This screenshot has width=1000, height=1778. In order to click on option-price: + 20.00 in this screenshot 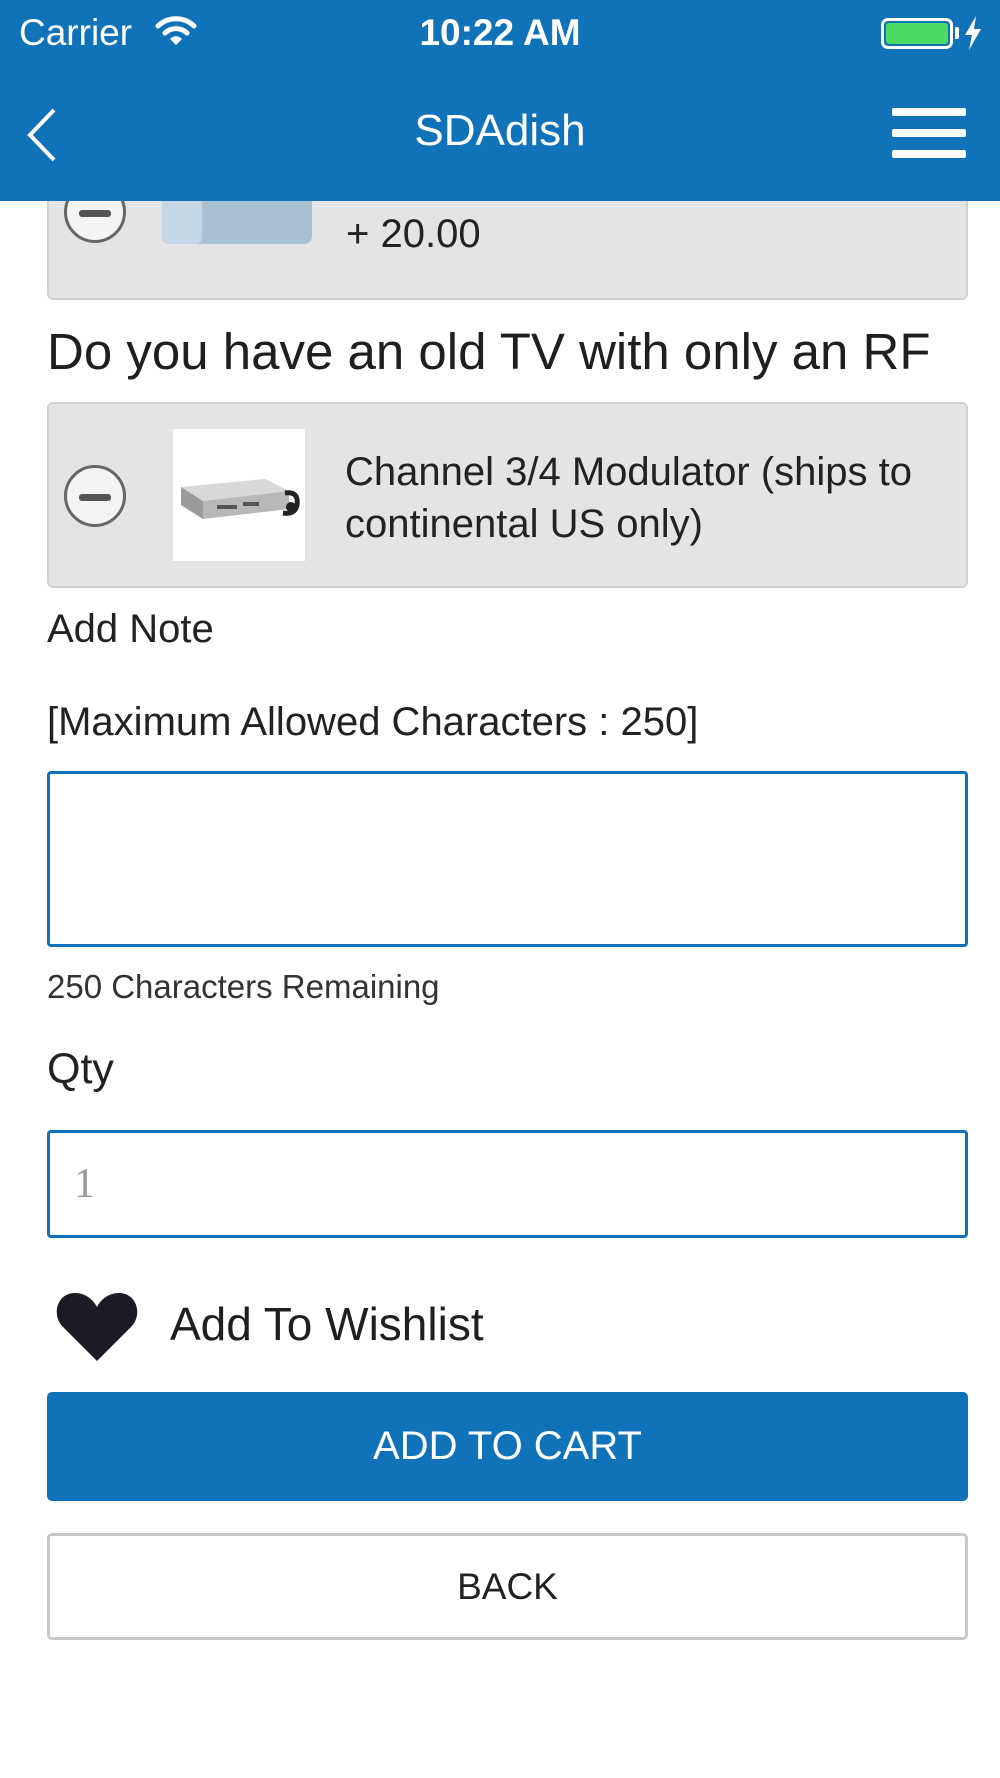, I will do `click(413, 234)`.